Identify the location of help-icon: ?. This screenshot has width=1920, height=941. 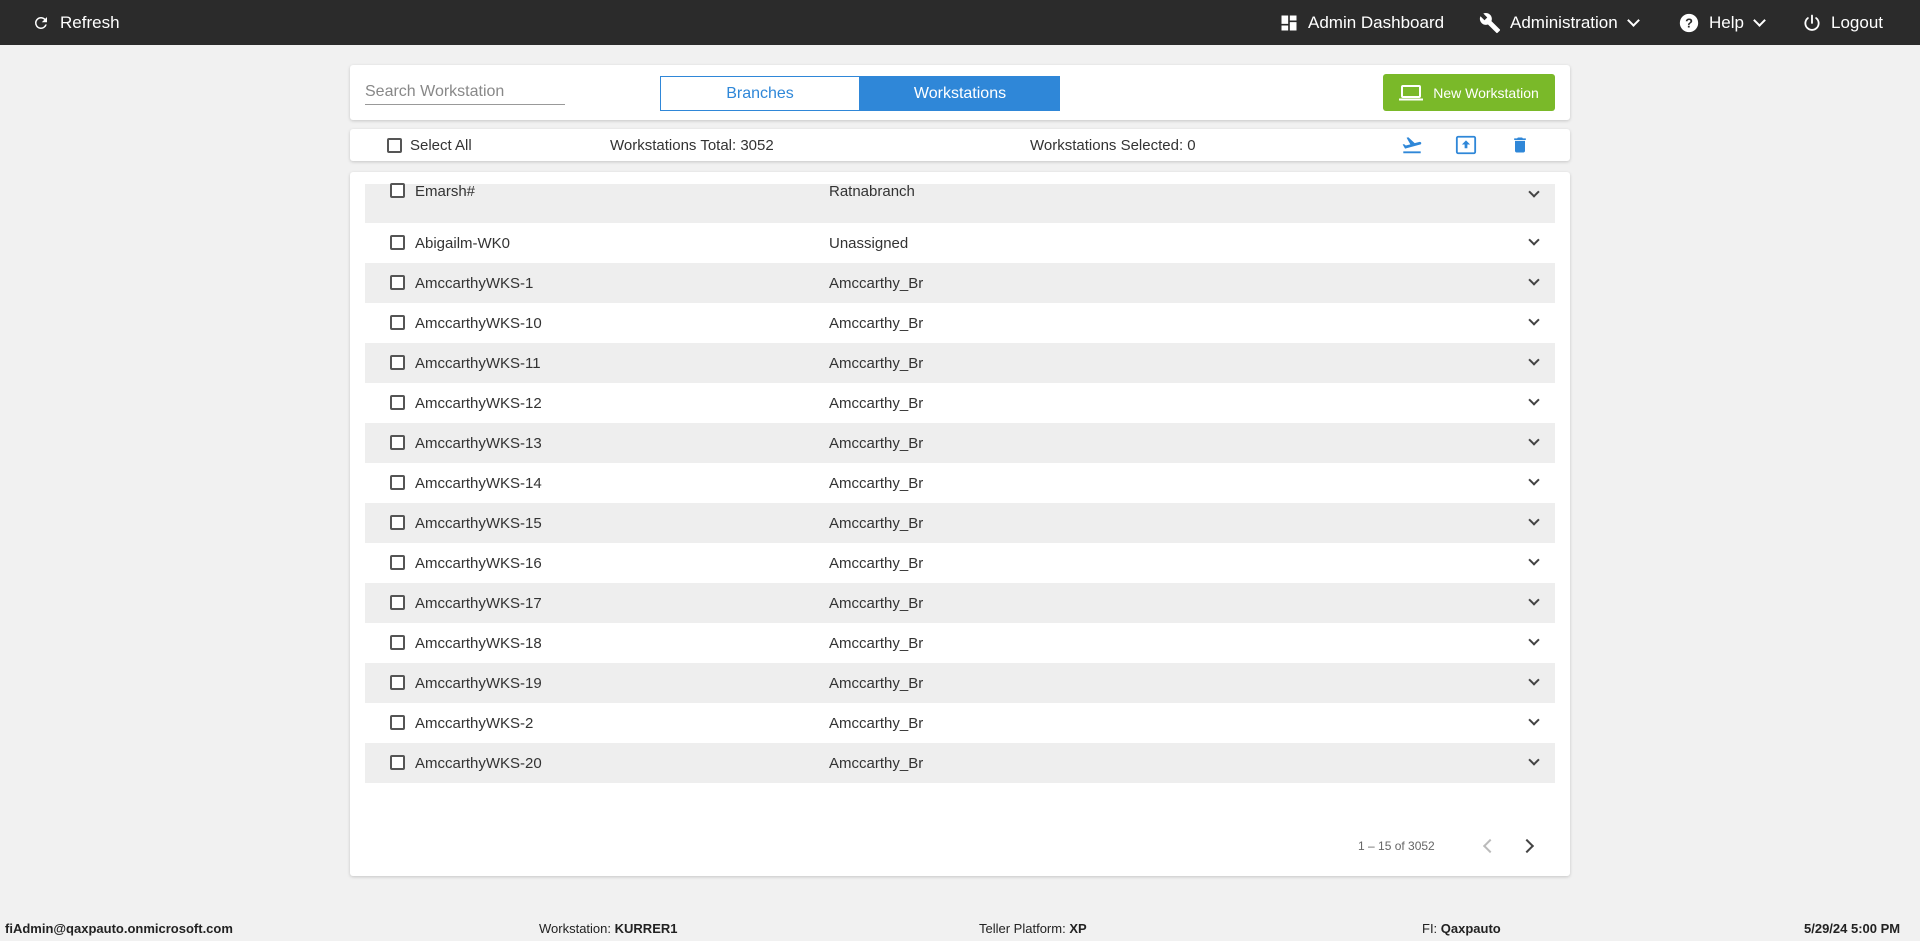
(1689, 22).